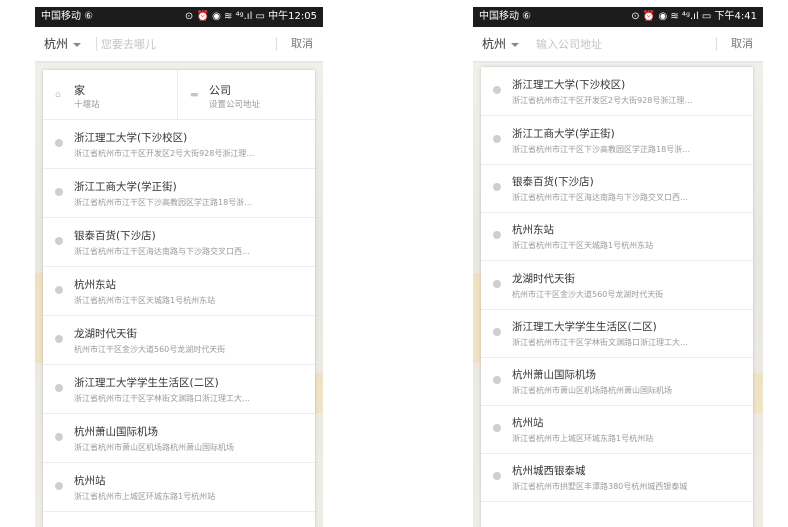  I want to click on briefcase-icon: ▬, so click(194, 95).